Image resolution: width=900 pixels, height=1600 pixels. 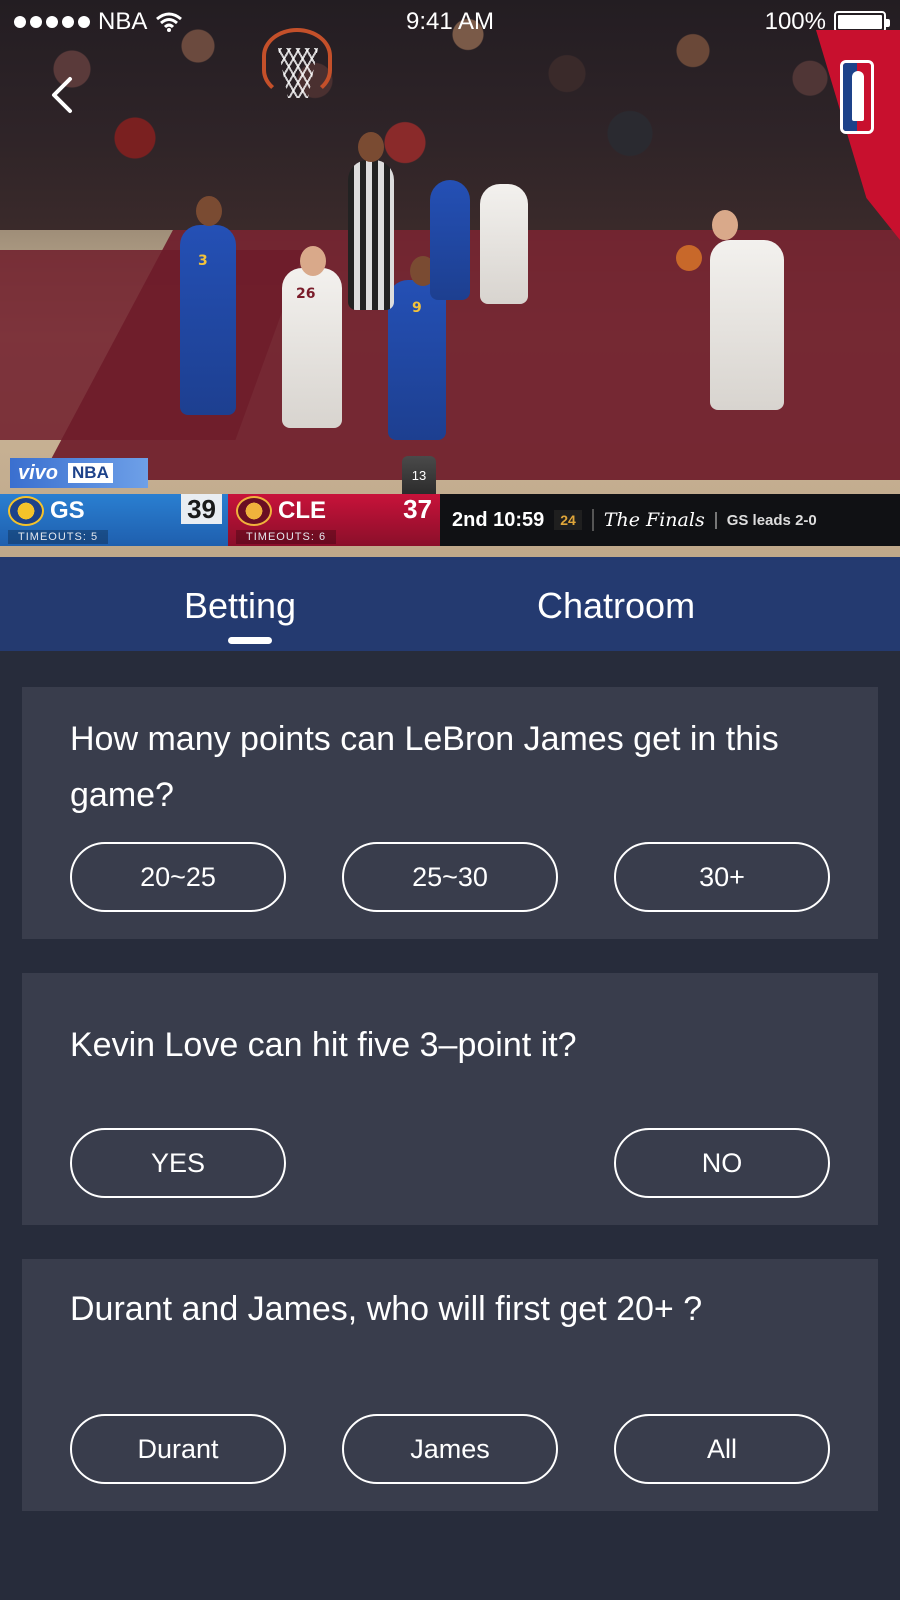 What do you see at coordinates (240, 606) in the screenshot?
I see `tab-betting: Betting` at bounding box center [240, 606].